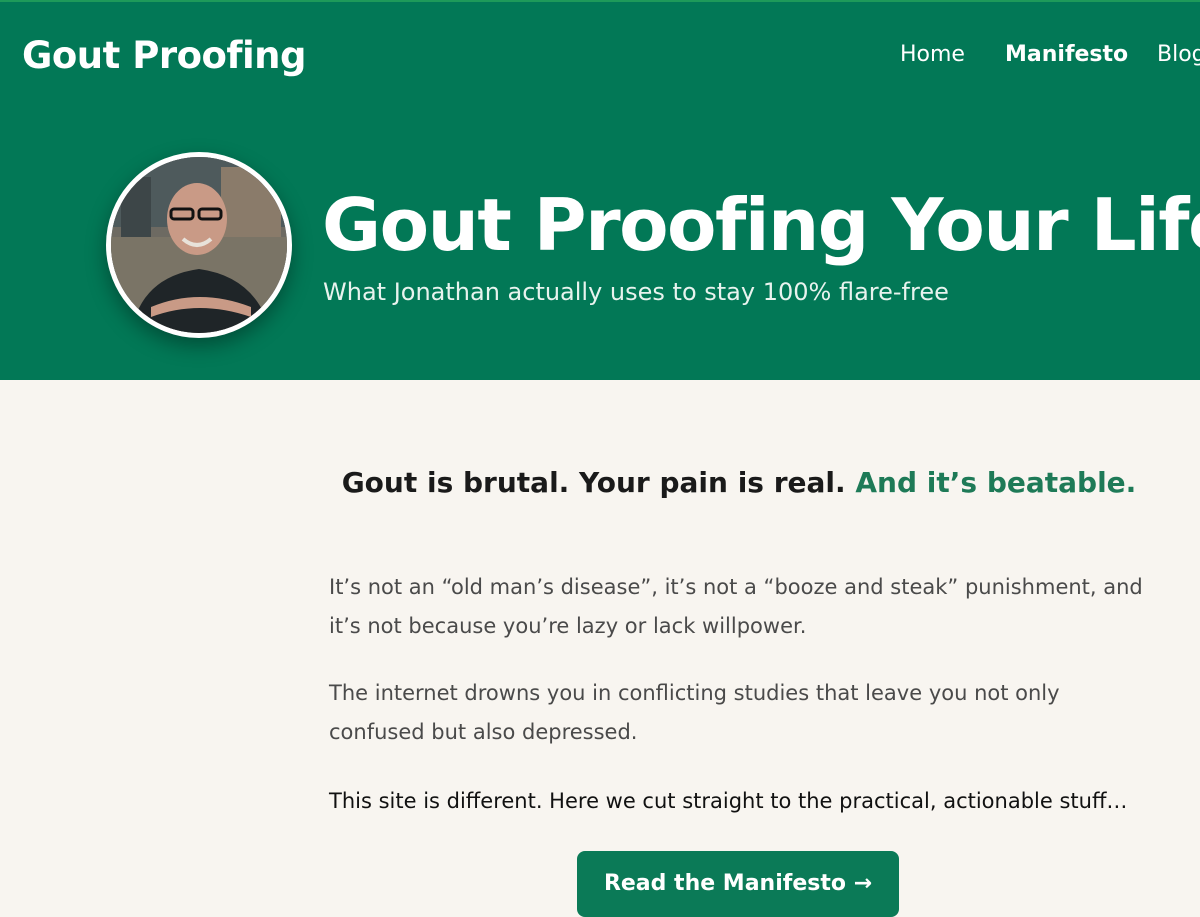 The width and height of the screenshot is (1200, 917). Describe the element at coordinates (738, 884) in the screenshot. I see `read-manifesto-button: Read the Manifesto →` at that location.